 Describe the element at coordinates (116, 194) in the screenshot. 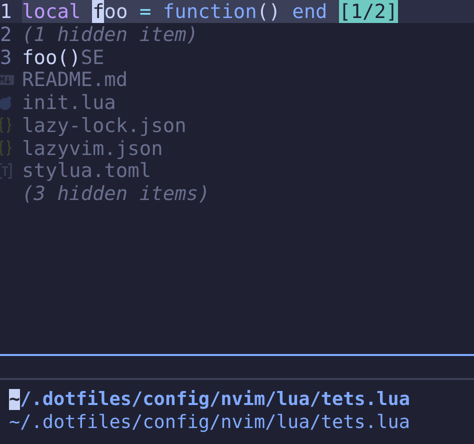

I see `hidden-items-note: (3 hidden items)` at that location.